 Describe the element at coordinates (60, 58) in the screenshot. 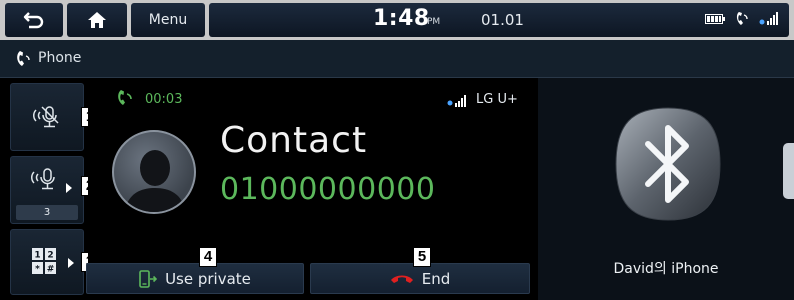

I see `page-title: Phone` at that location.